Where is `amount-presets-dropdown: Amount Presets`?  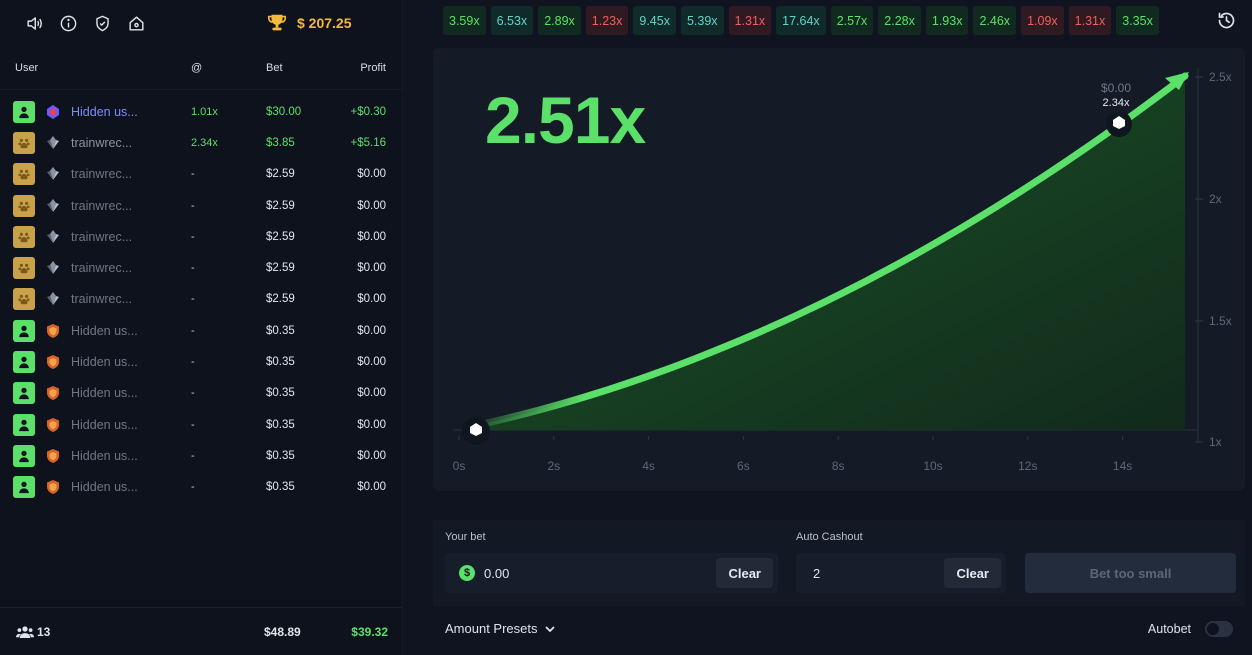 amount-presets-dropdown: Amount Presets is located at coordinates (500, 628).